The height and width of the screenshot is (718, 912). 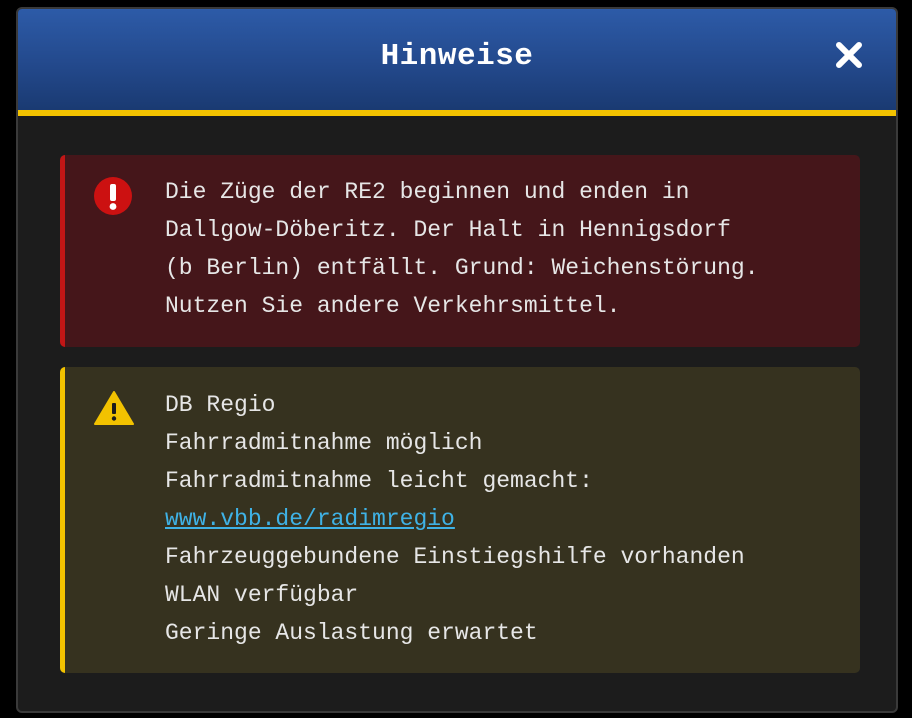 I want to click on radimregio-link: www.vbb.de/radimregio, so click(x=512, y=519).